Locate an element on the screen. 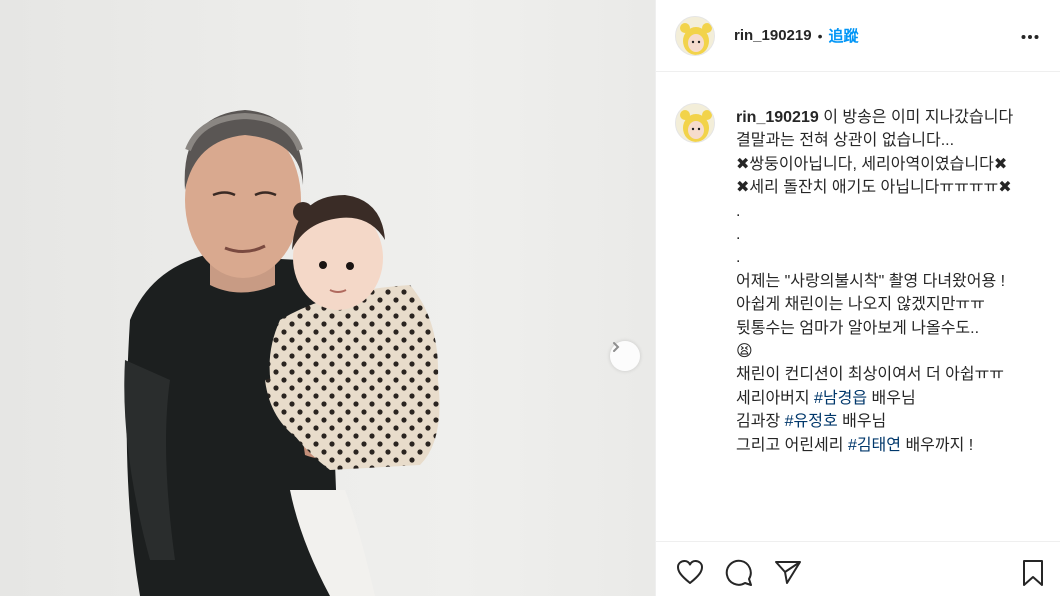  caption-line: 이 방송은 이미 지나갔습니다 is located at coordinates (918, 117).